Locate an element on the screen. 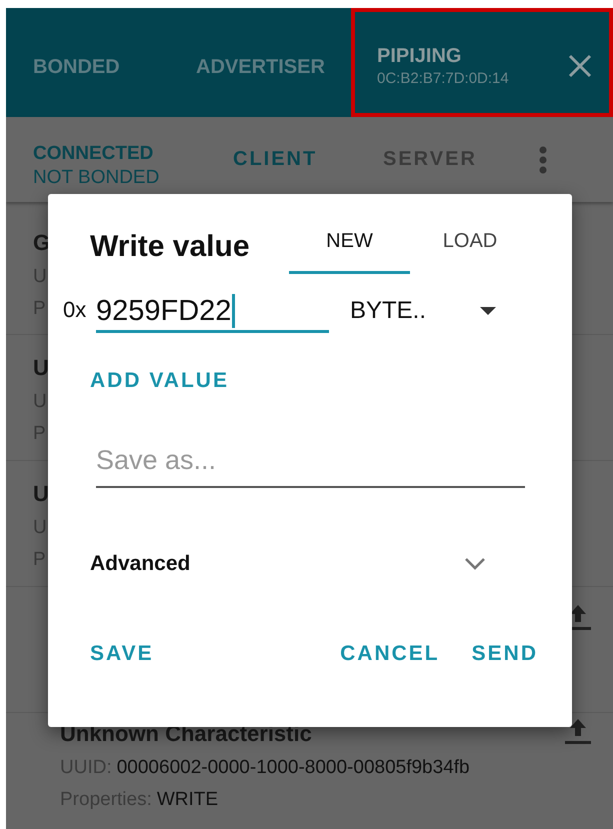  dialog-tab: NEW is located at coordinates (349, 252).